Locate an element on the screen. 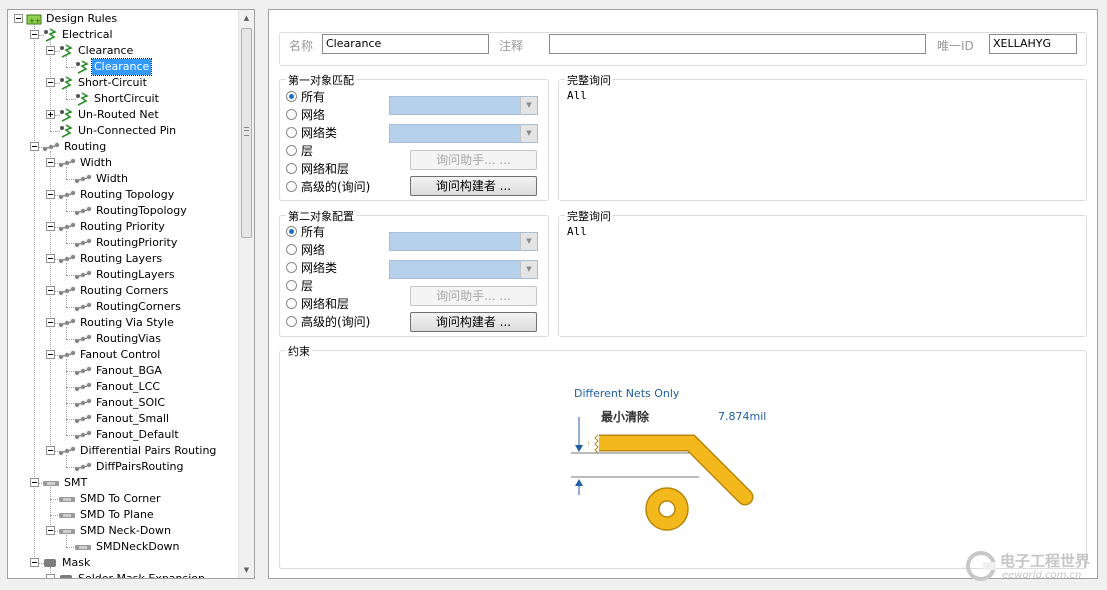 The image size is (1107, 590). tree-item: RoutingVias is located at coordinates (118, 339).